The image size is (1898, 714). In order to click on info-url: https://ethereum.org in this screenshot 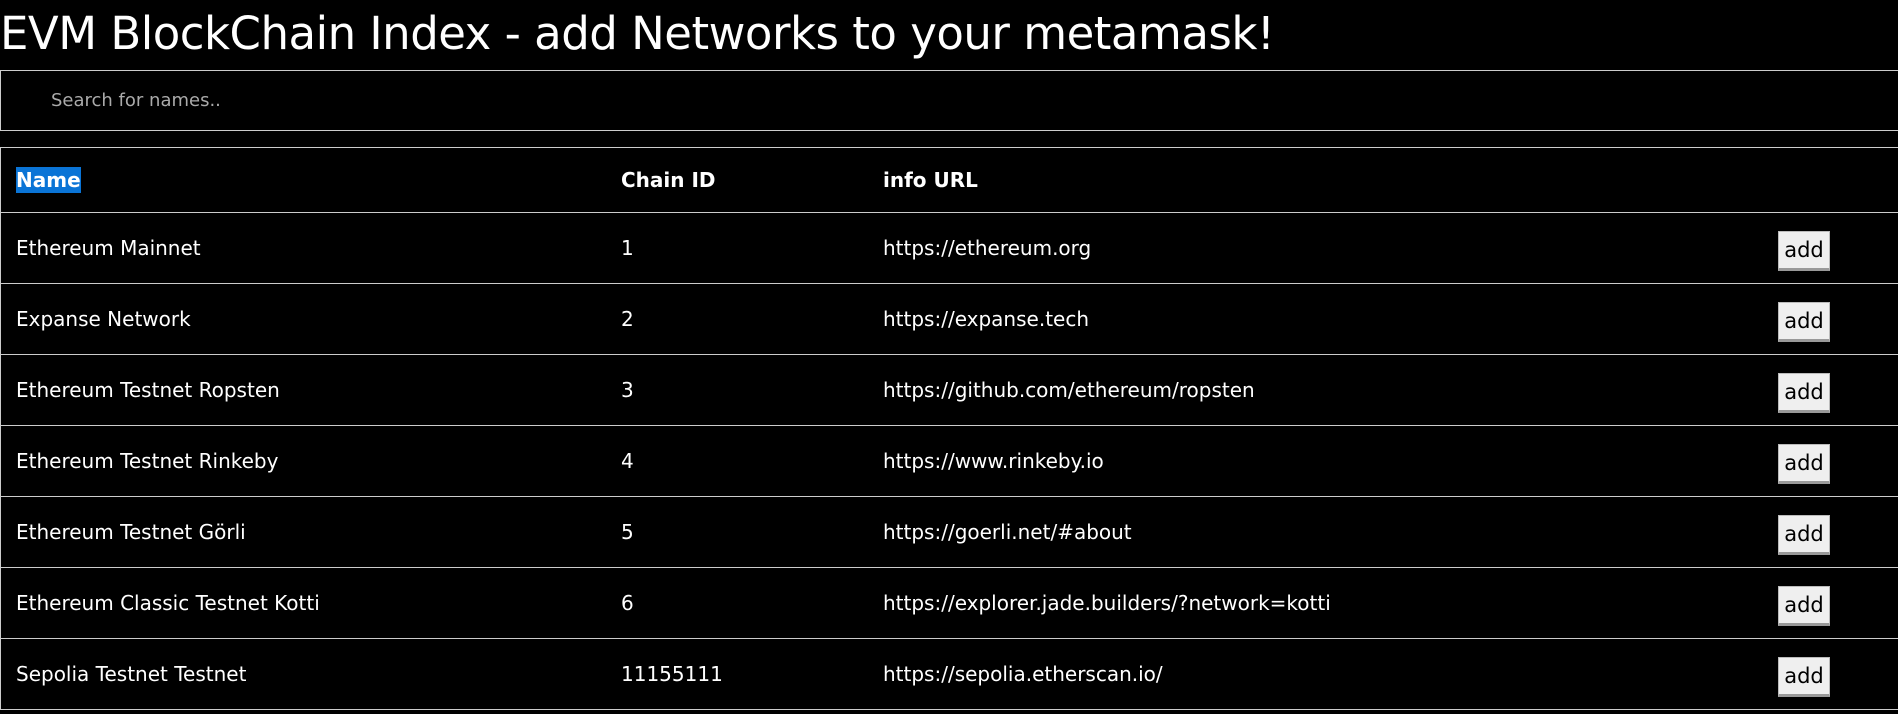, I will do `click(1315, 248)`.